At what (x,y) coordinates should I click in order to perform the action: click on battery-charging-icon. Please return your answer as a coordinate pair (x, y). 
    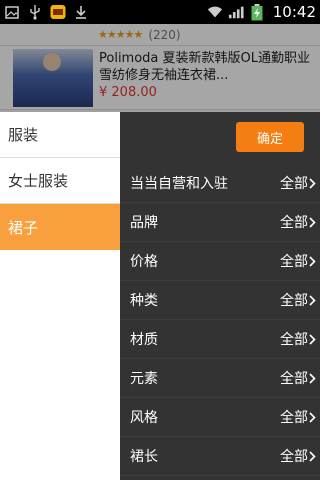
    Looking at the image, I should click on (257, 11).